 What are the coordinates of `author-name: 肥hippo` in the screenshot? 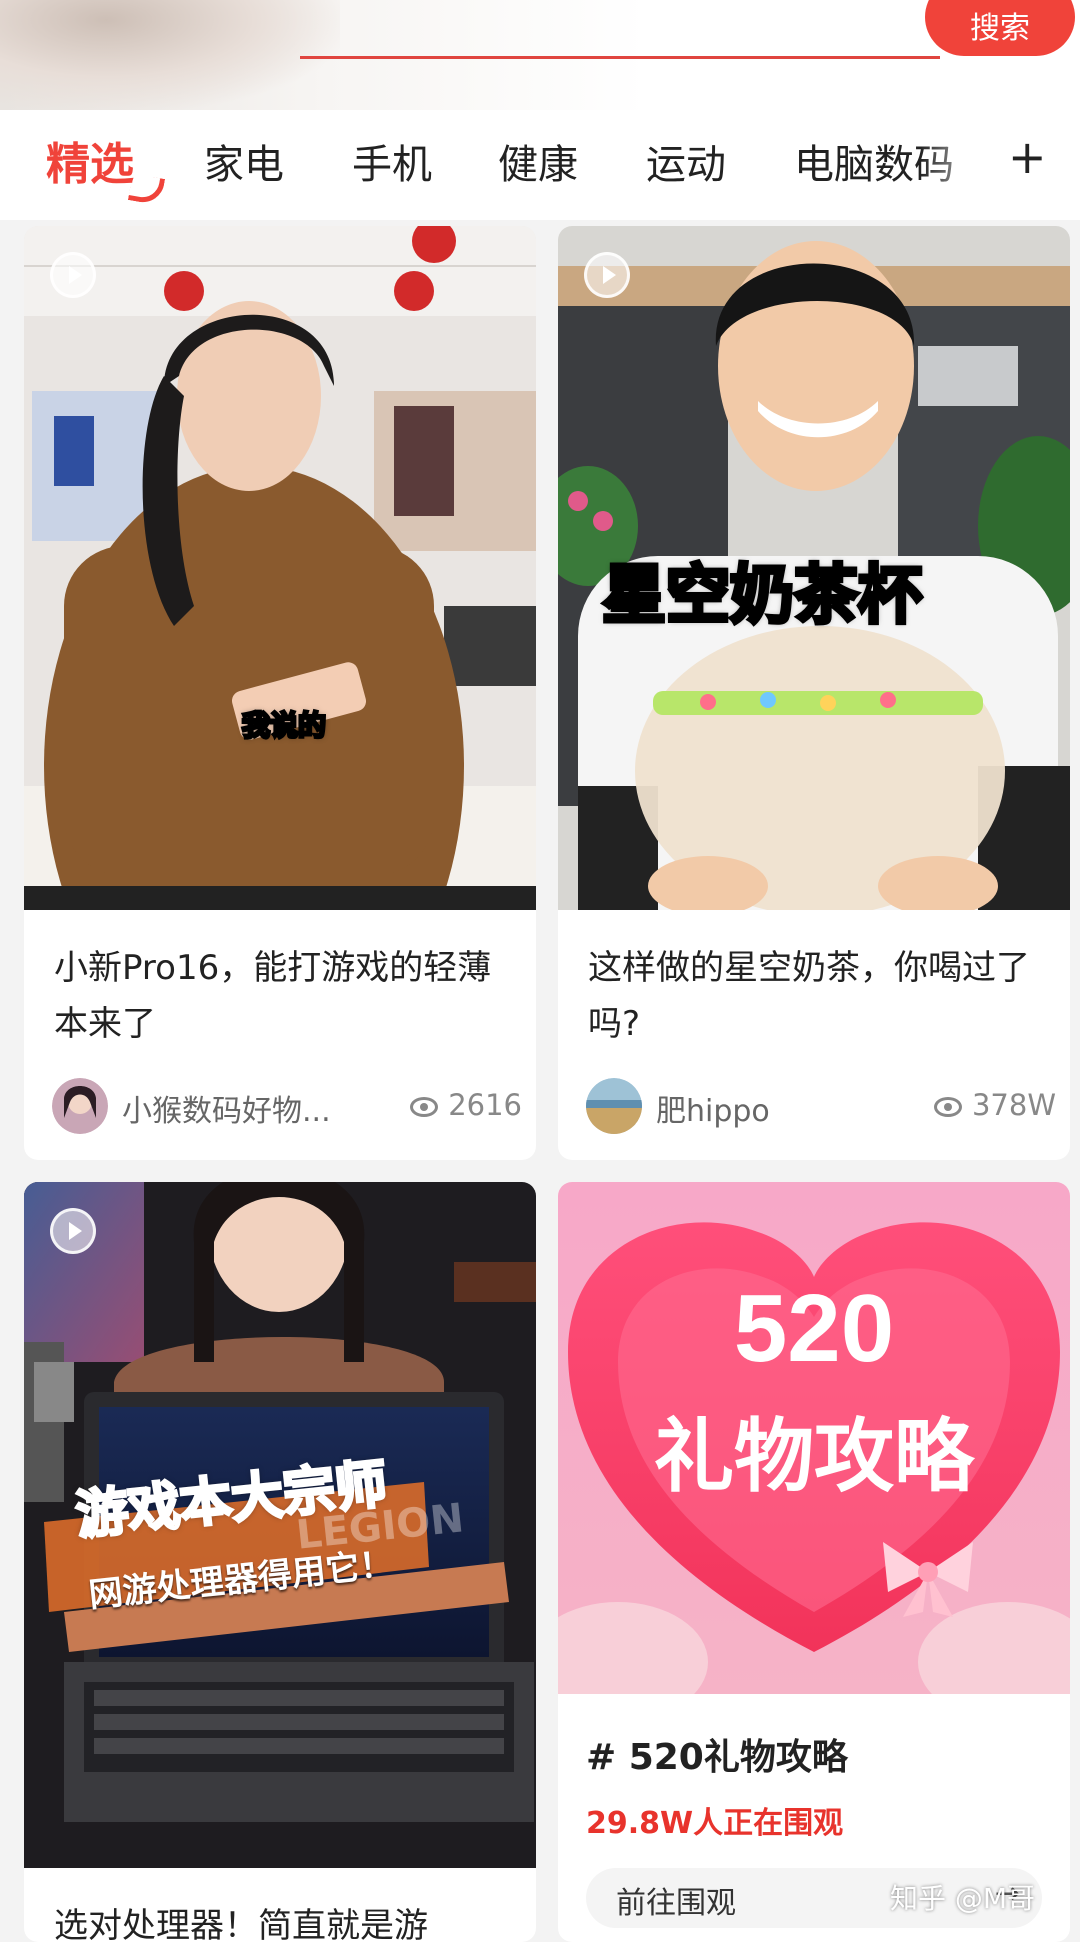 It's located at (713, 1108).